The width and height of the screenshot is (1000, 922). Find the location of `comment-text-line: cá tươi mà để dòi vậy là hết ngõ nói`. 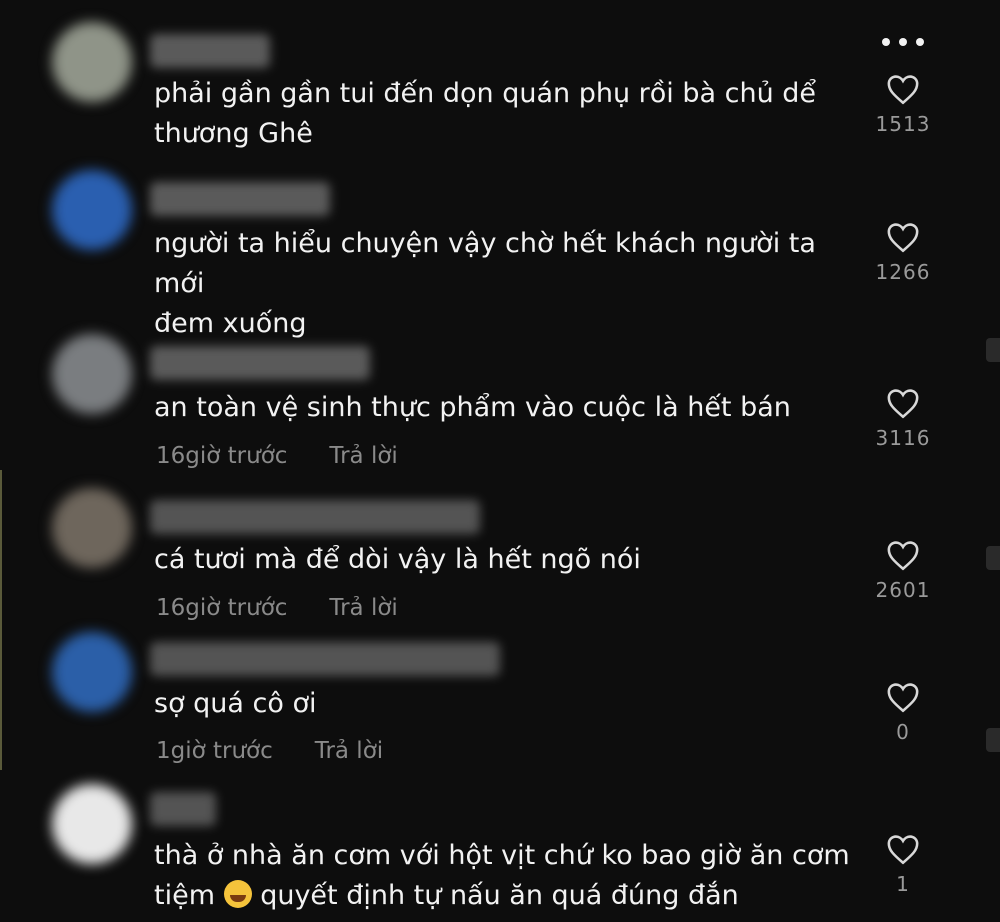

comment-text-line: cá tươi mà để dòi vậy là hết ngõ nói is located at coordinates (397, 559).